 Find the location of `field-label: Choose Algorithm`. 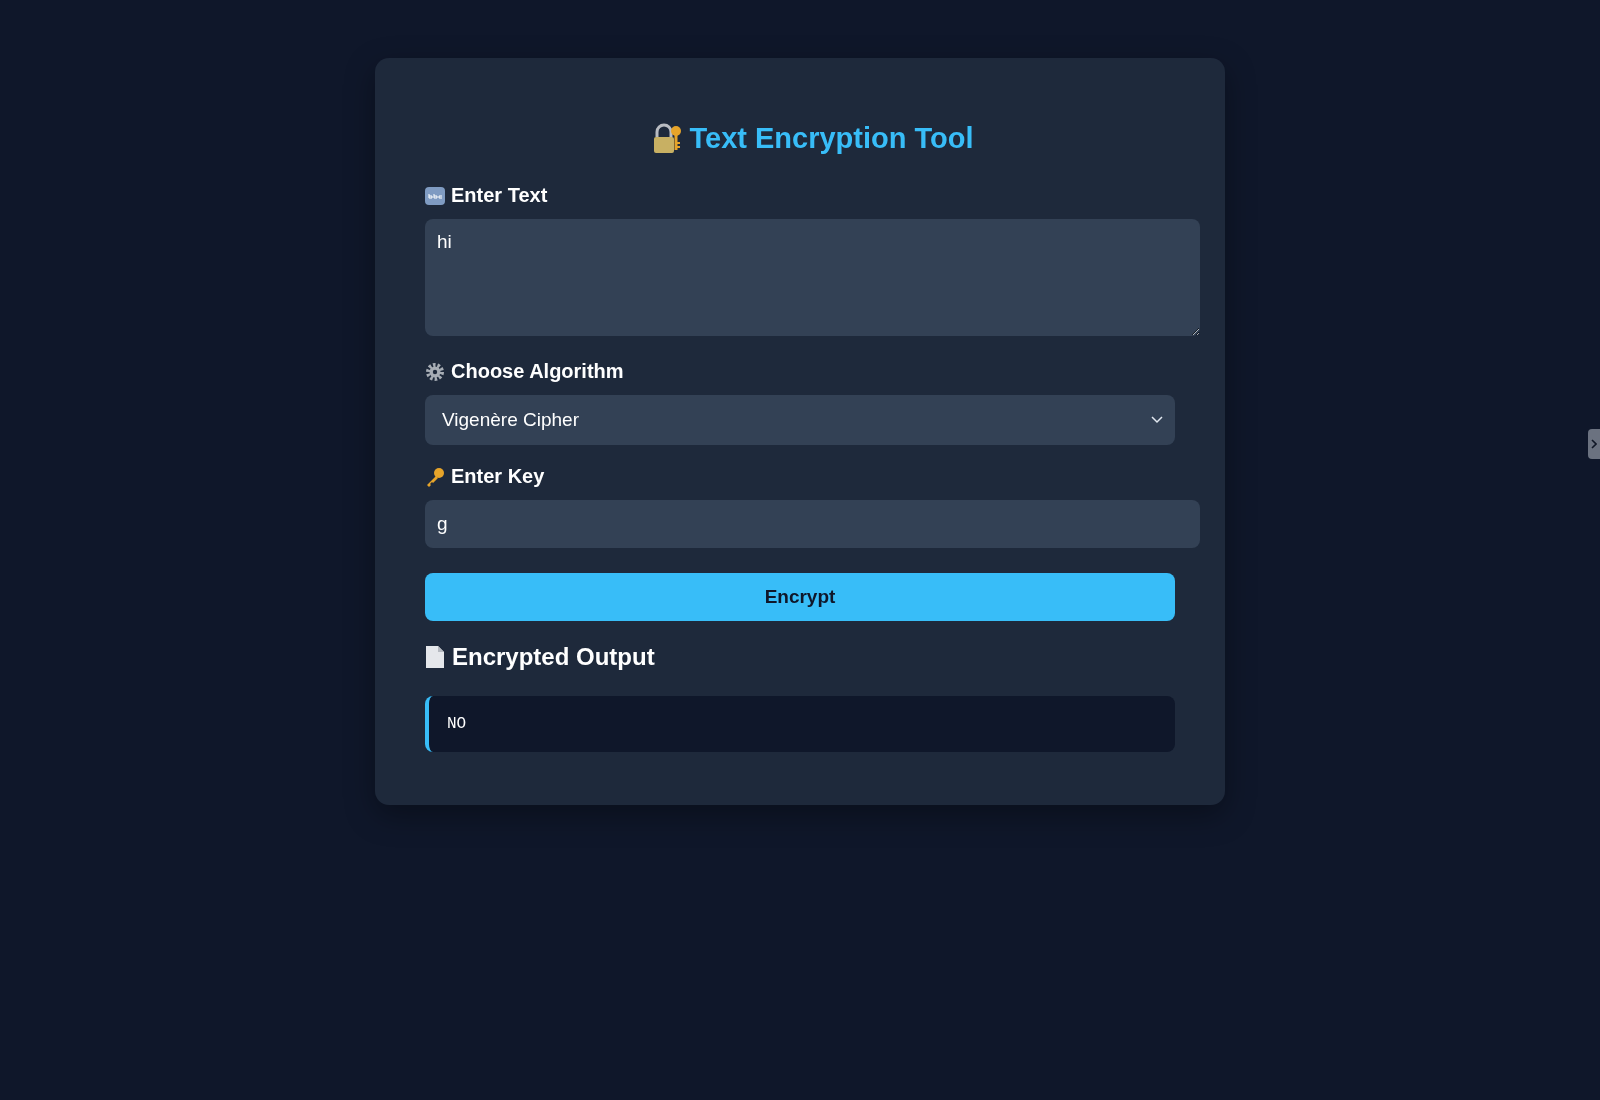

field-label: Choose Algorithm is located at coordinates (537, 371).